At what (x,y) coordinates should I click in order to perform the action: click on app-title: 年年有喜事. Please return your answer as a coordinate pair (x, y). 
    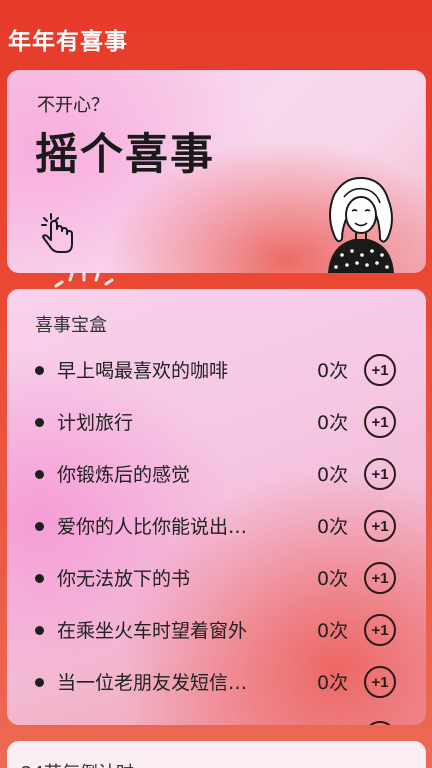
    Looking at the image, I should click on (68, 42).